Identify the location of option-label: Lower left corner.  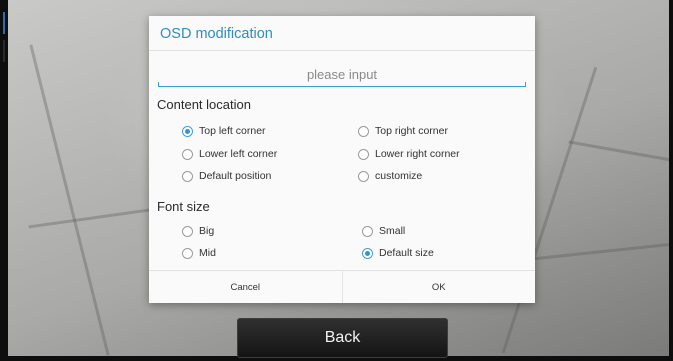
(238, 154).